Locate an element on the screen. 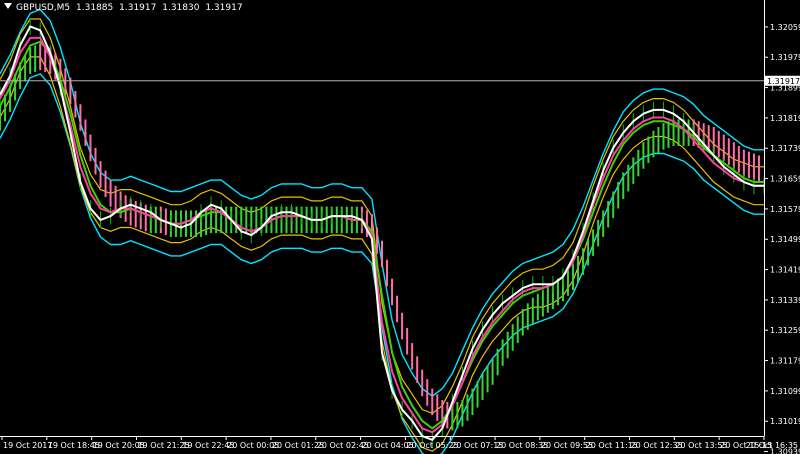 The width and height of the screenshot is (800, 454). symbol-label: GBPUSD,M5 is located at coordinates (43, 8).